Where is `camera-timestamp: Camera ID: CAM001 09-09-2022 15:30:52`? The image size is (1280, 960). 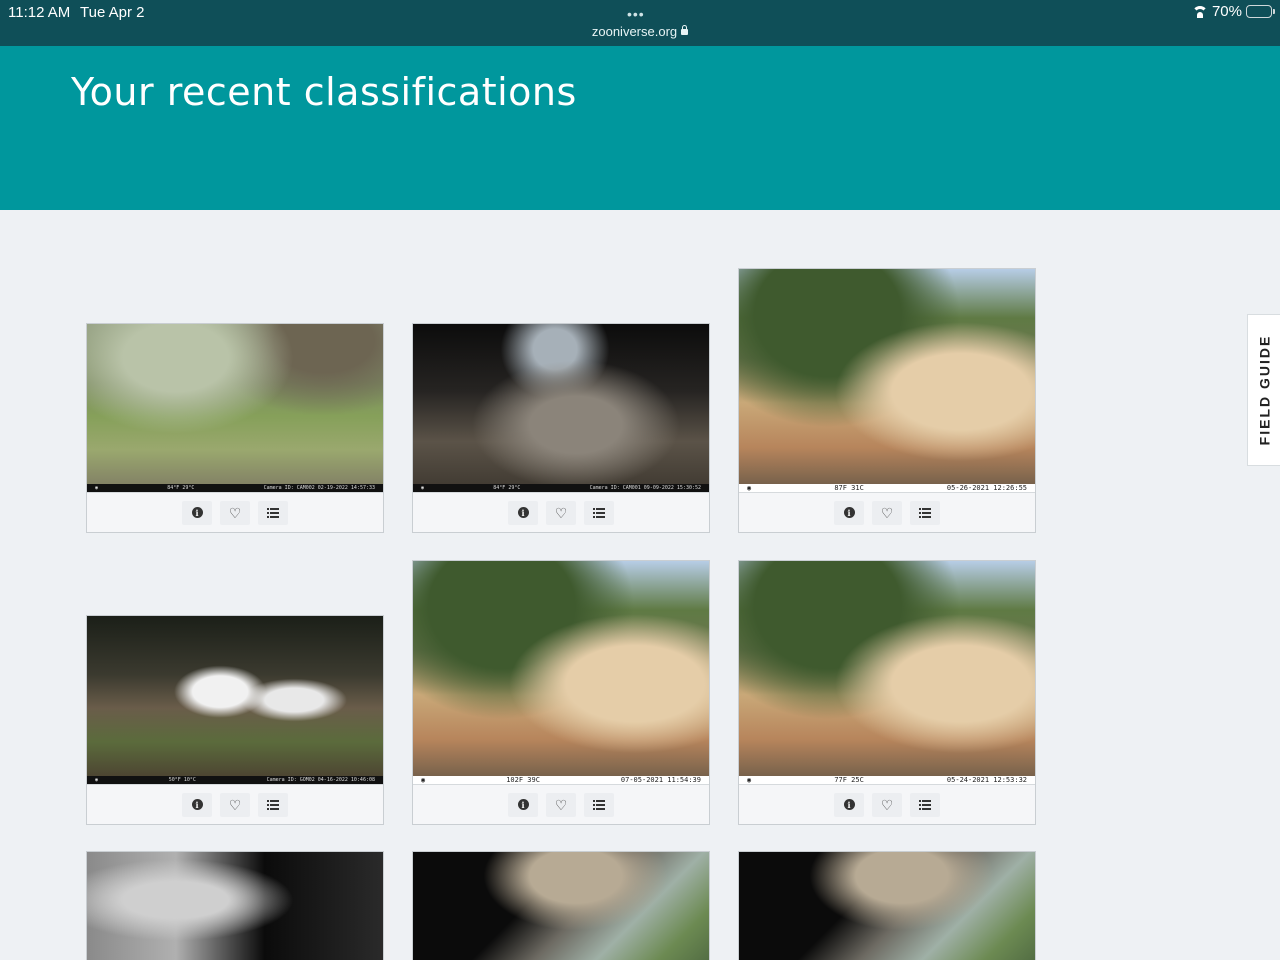
camera-timestamp: Camera ID: CAM001 09-09-2022 15:30:52 is located at coordinates (645, 488).